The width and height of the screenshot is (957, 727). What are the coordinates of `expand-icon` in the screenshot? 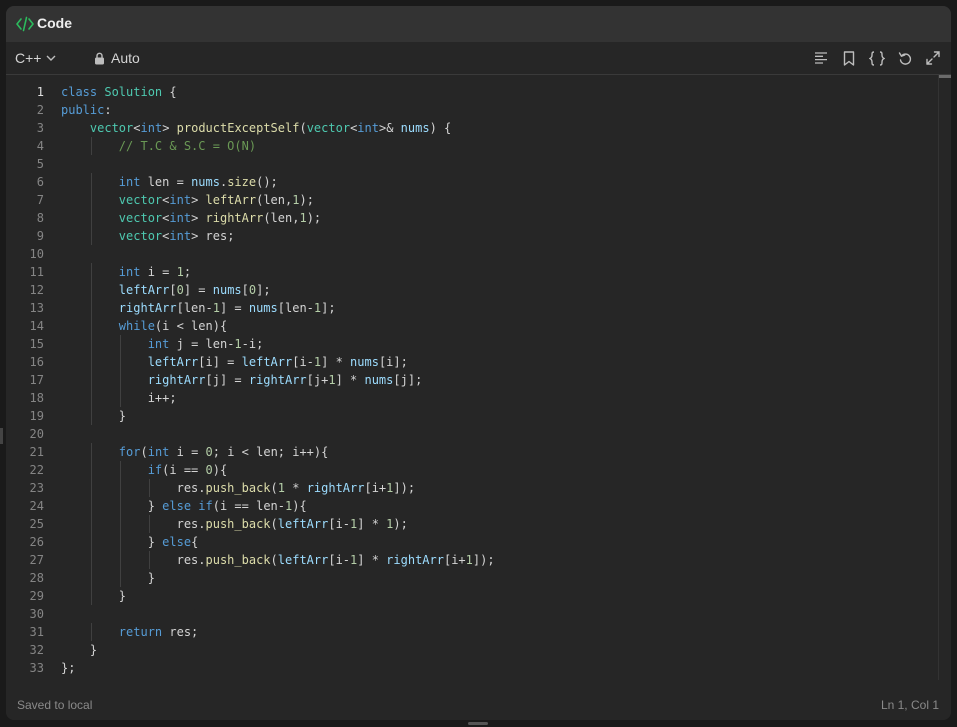 It's located at (933, 58).